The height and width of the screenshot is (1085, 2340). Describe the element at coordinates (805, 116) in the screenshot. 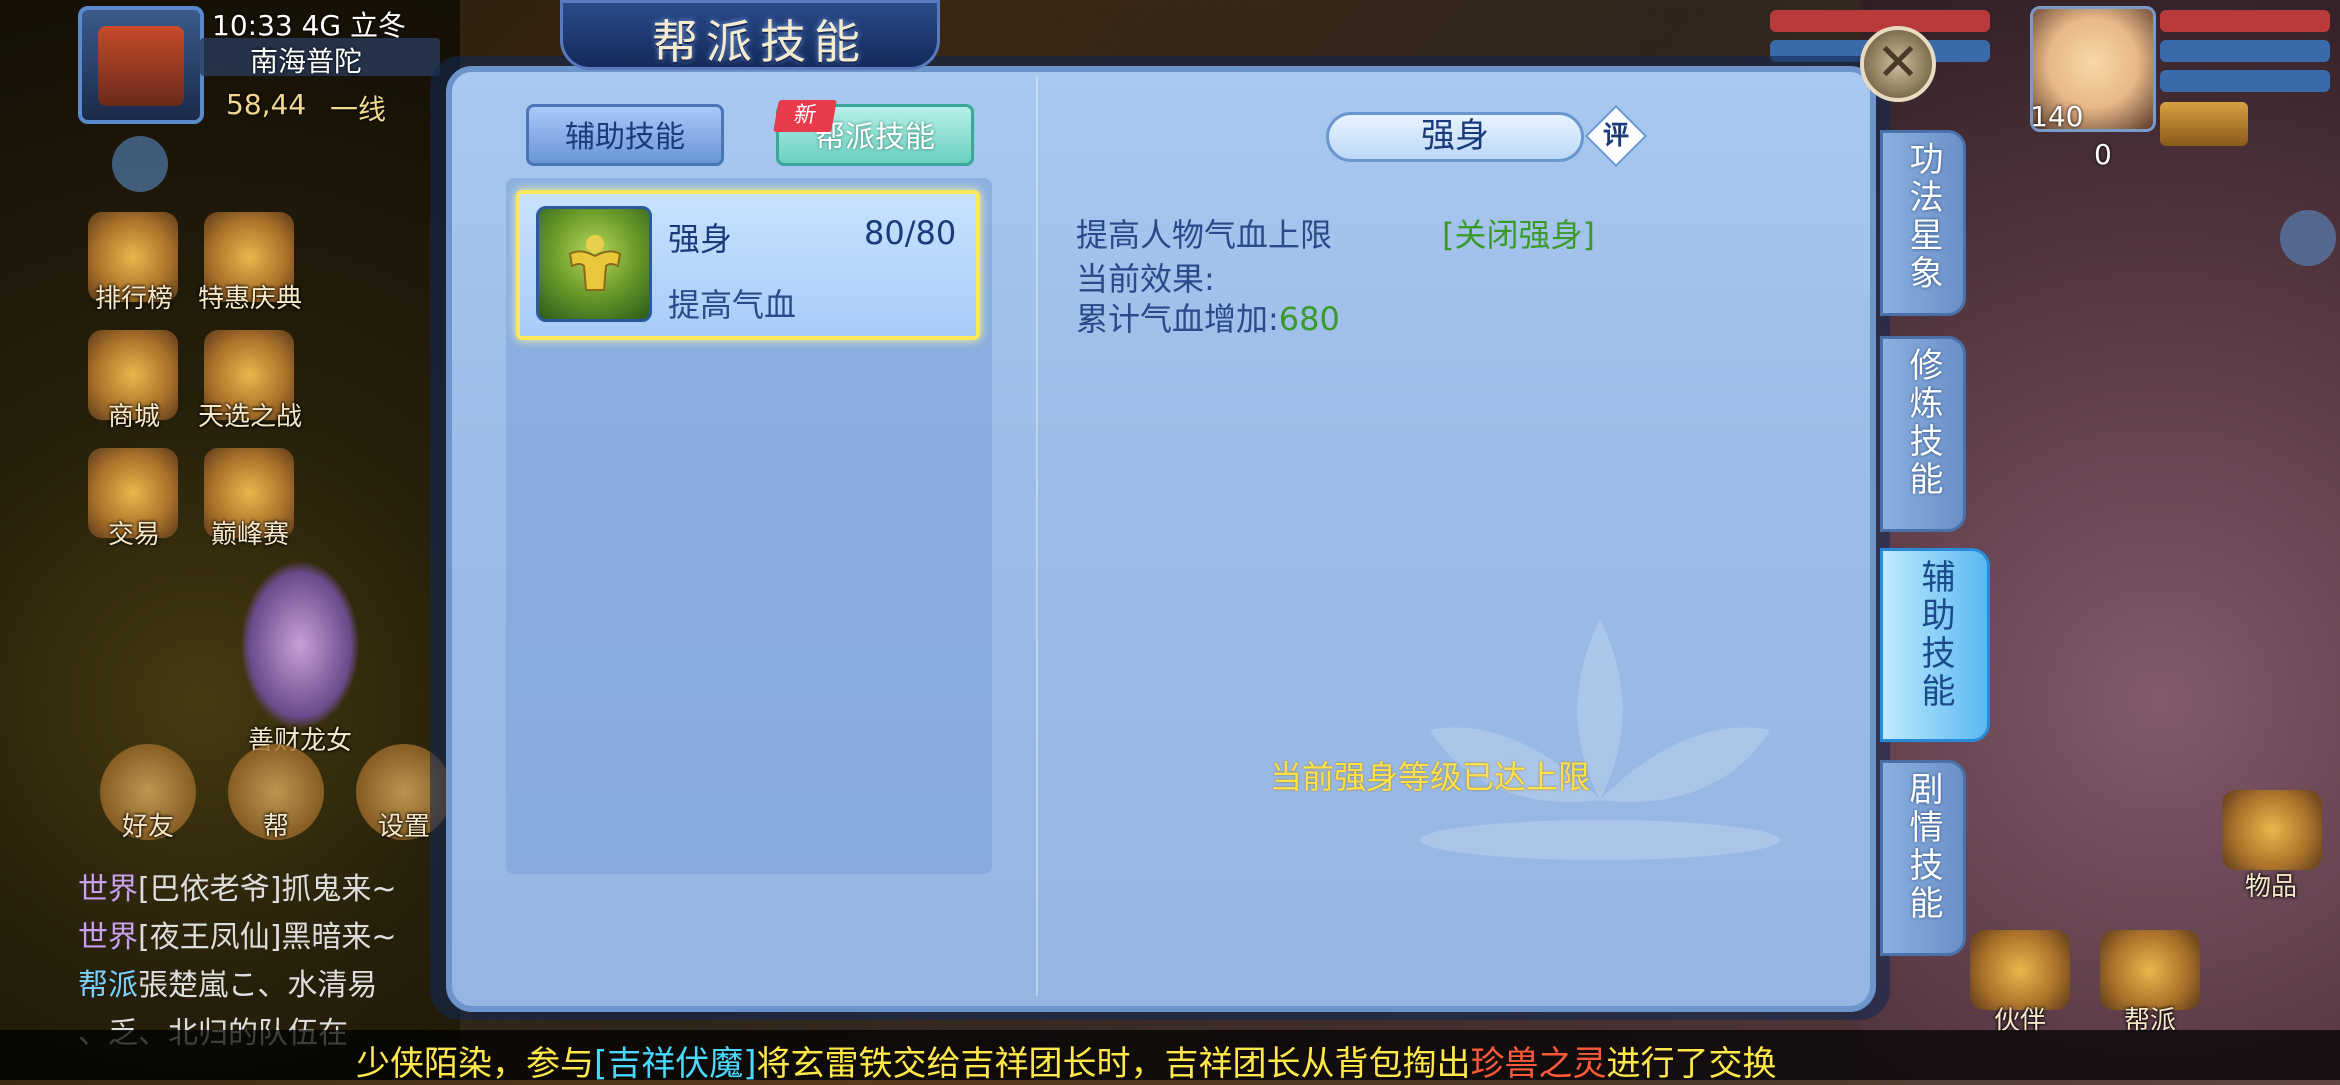

I see `new-badge: 新` at that location.